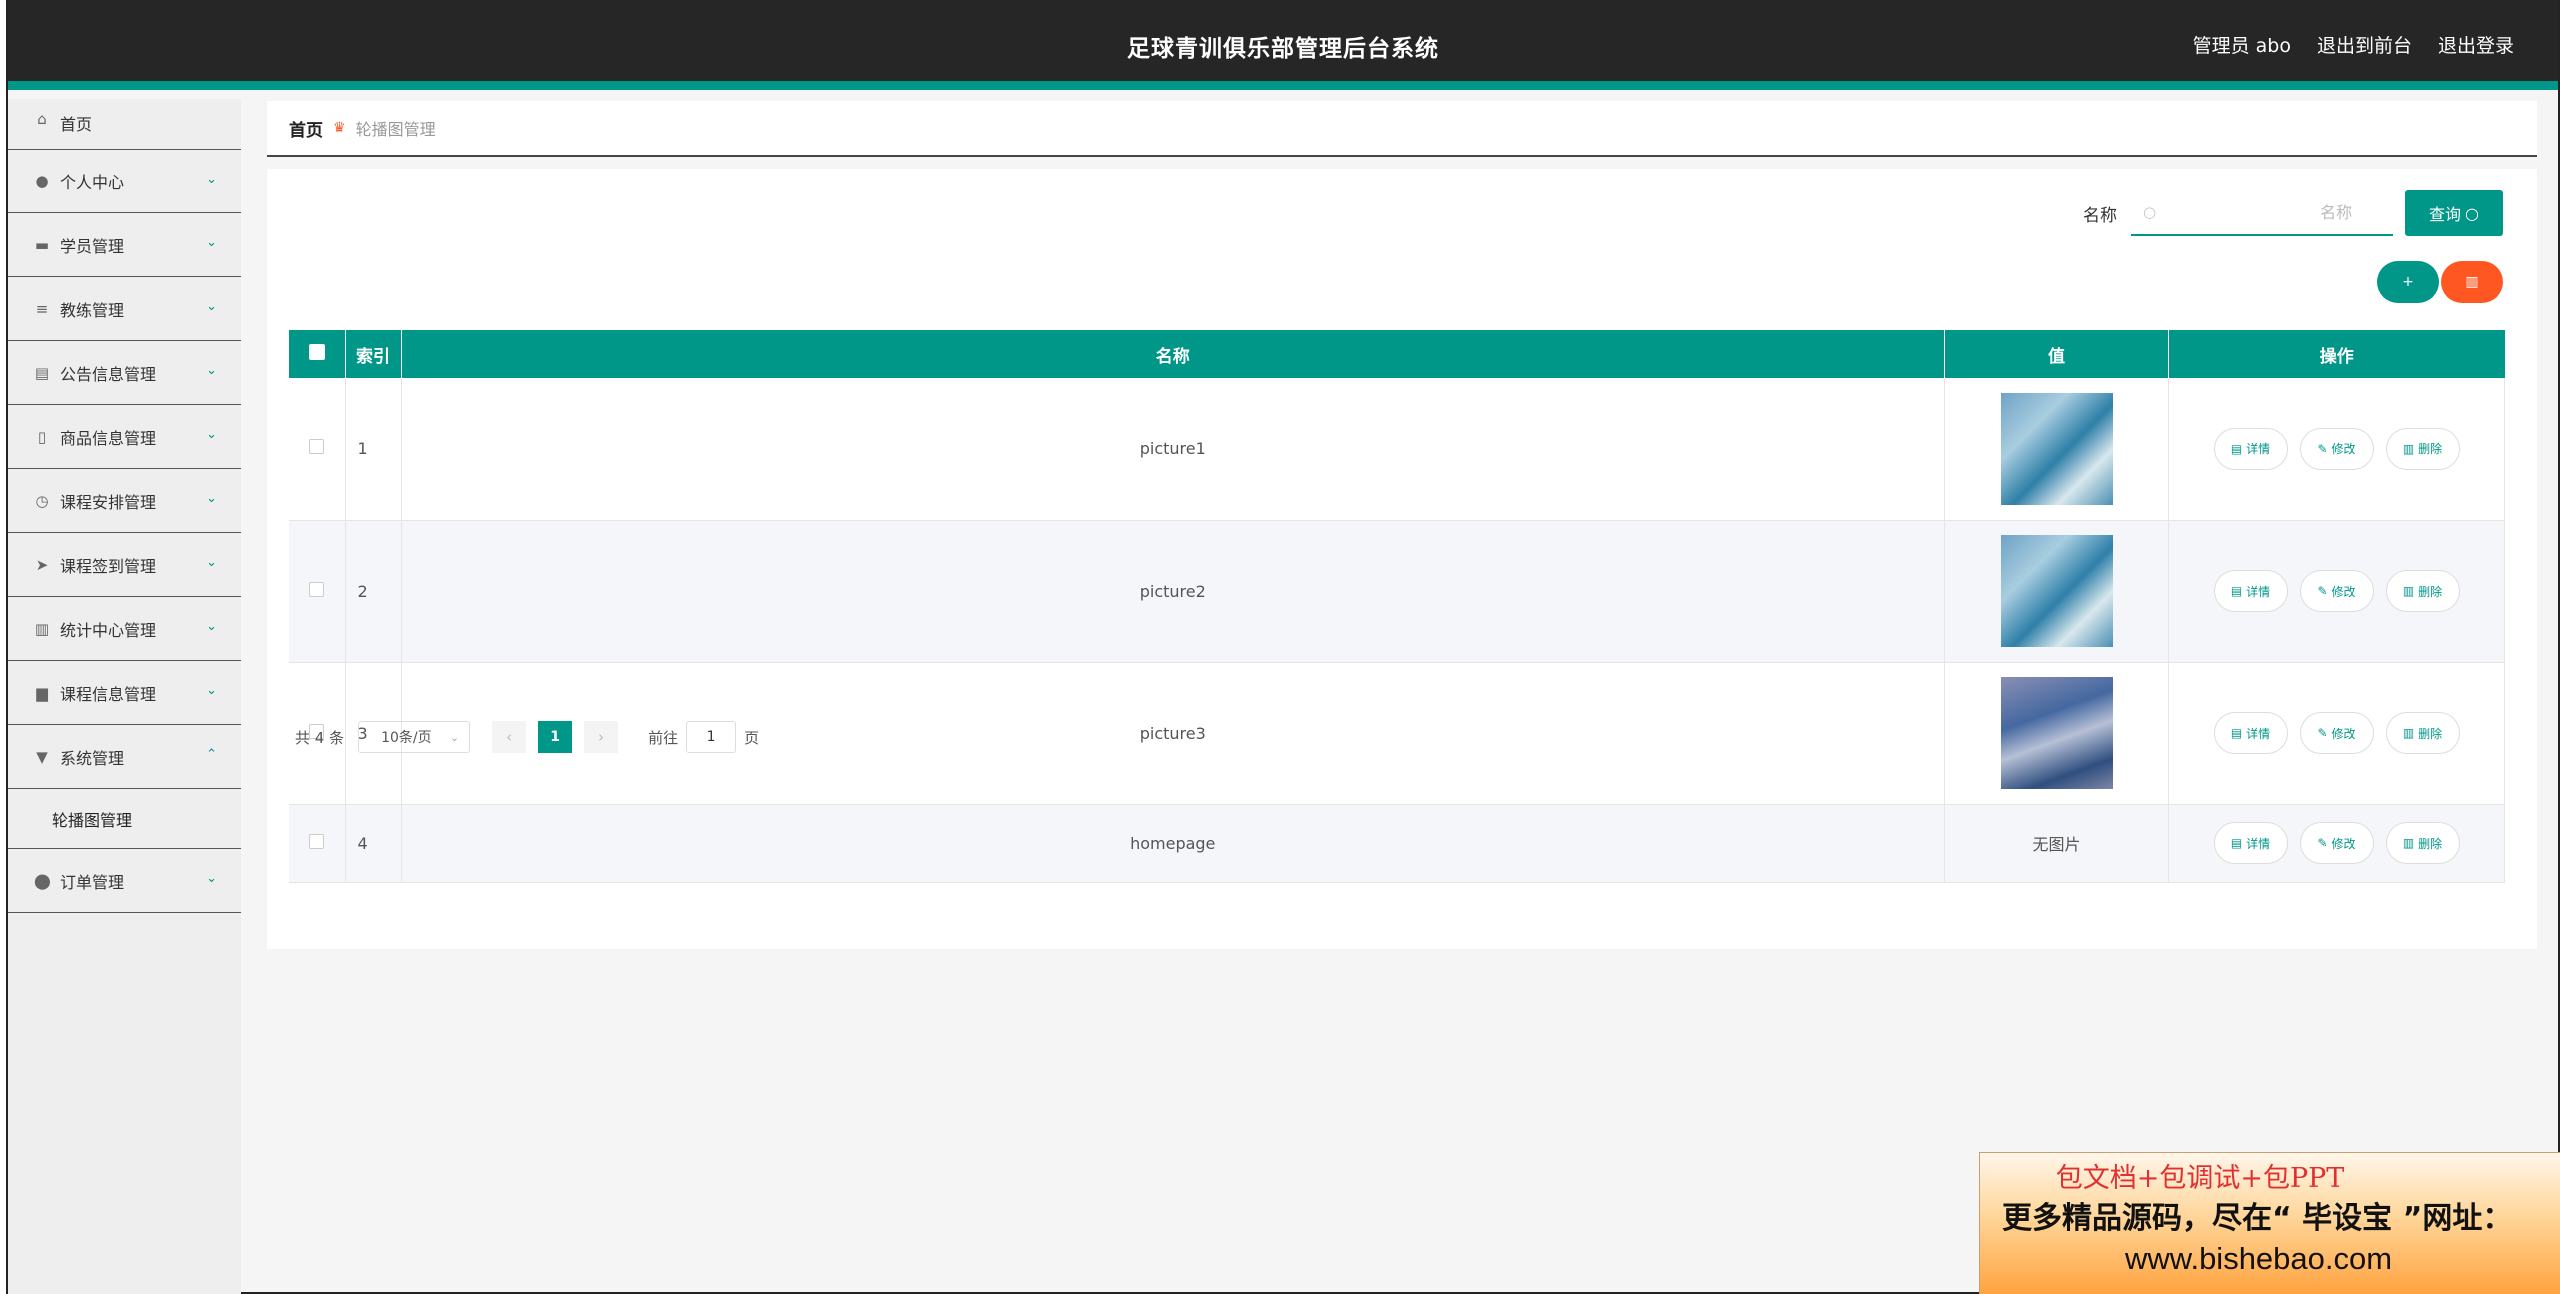 This screenshot has height=1294, width=2560. What do you see at coordinates (1283, 49) in the screenshot?
I see `app-title: 足球青训俱乐部管理后台系统` at bounding box center [1283, 49].